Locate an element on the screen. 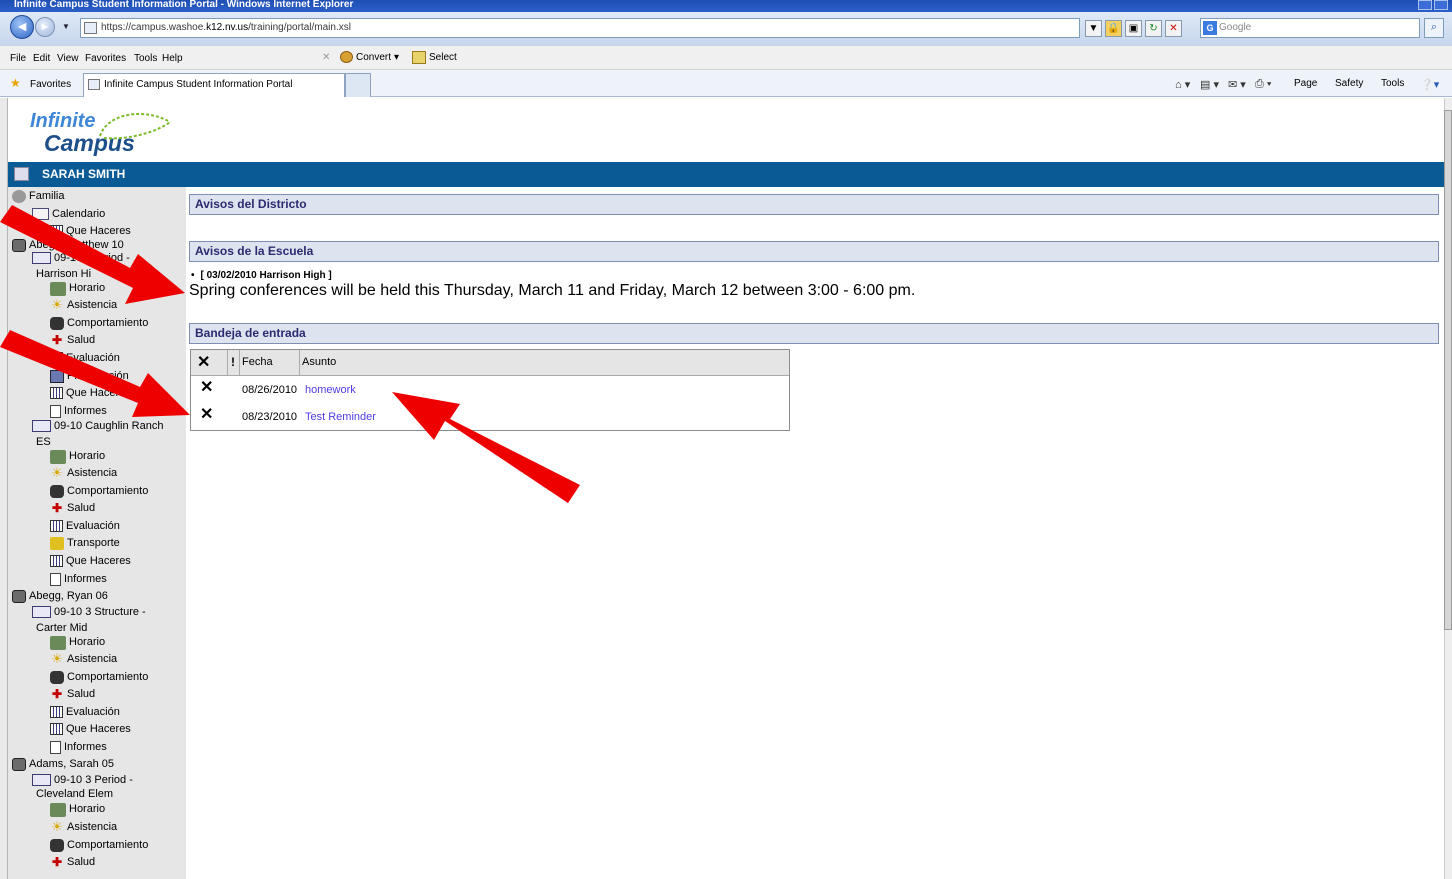 The image size is (1452, 879). help-icon: ❔▾ is located at coordinates (1429, 84).